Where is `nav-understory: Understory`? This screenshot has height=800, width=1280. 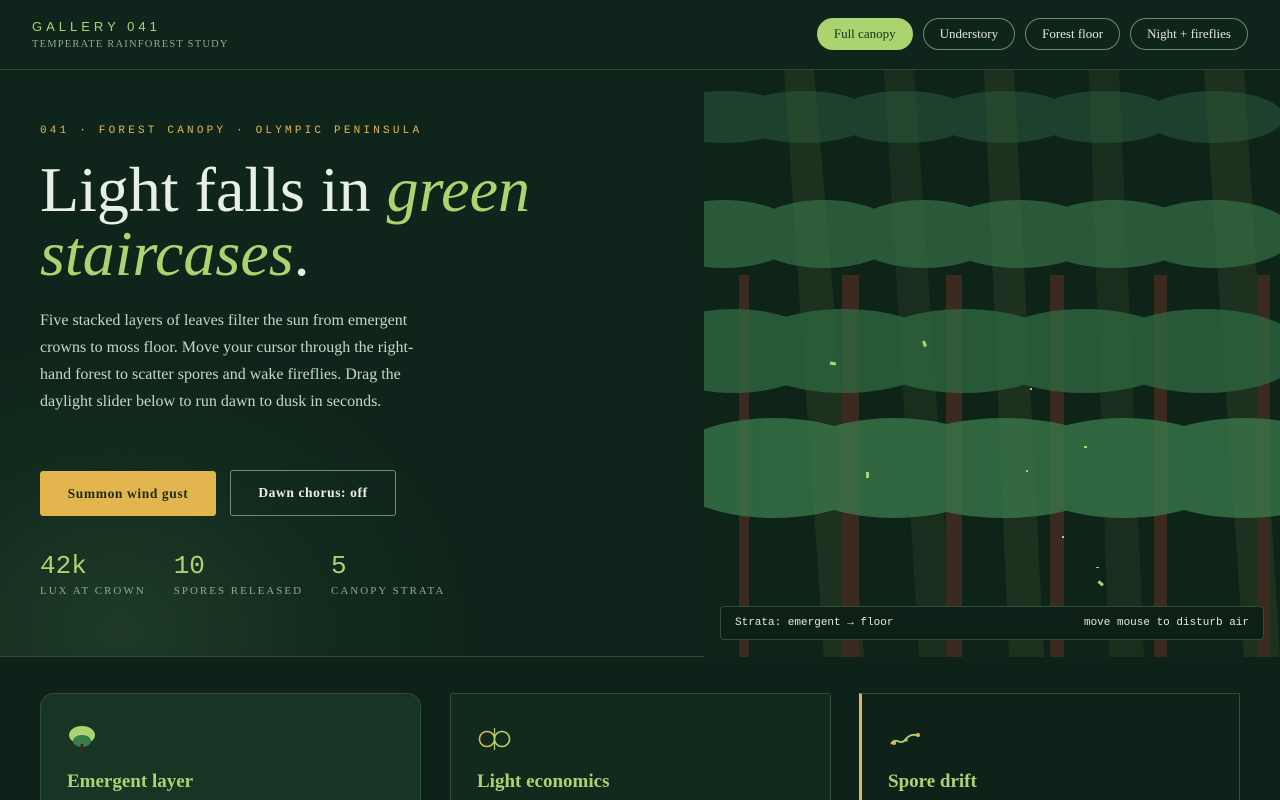
nav-understory: Understory is located at coordinates (969, 34).